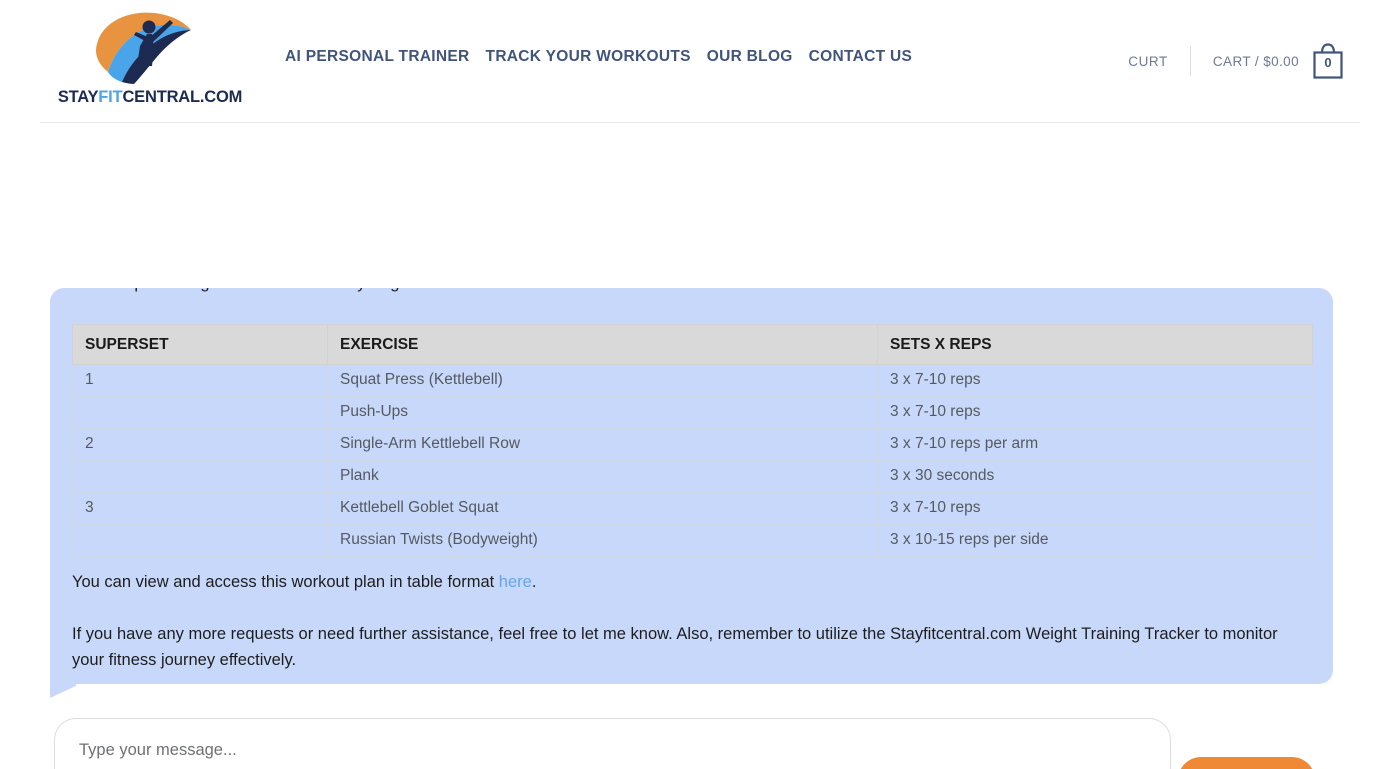 The image size is (1400, 769). I want to click on site-logo: STAYFITCENTRAL.COM, so click(150, 60).